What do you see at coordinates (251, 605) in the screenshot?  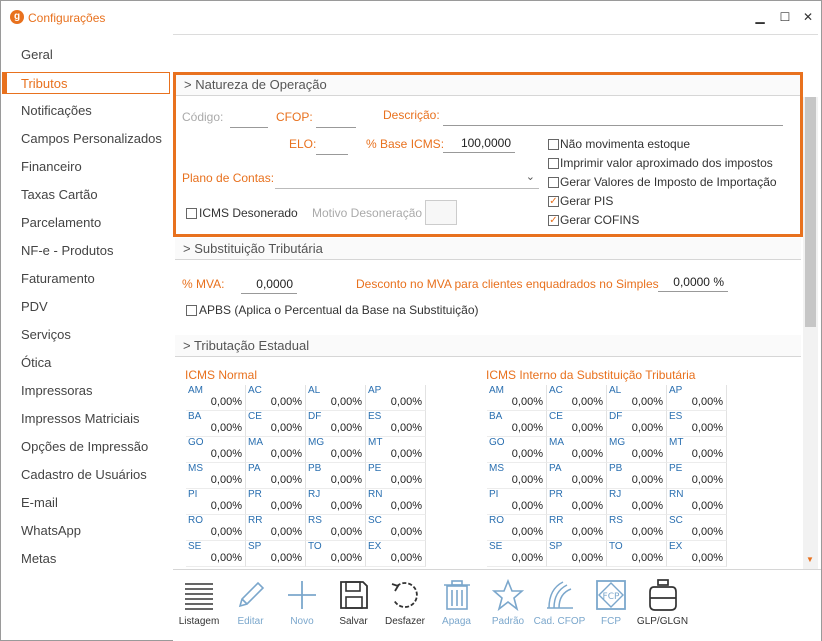 I see `editar-button: Editar` at bounding box center [251, 605].